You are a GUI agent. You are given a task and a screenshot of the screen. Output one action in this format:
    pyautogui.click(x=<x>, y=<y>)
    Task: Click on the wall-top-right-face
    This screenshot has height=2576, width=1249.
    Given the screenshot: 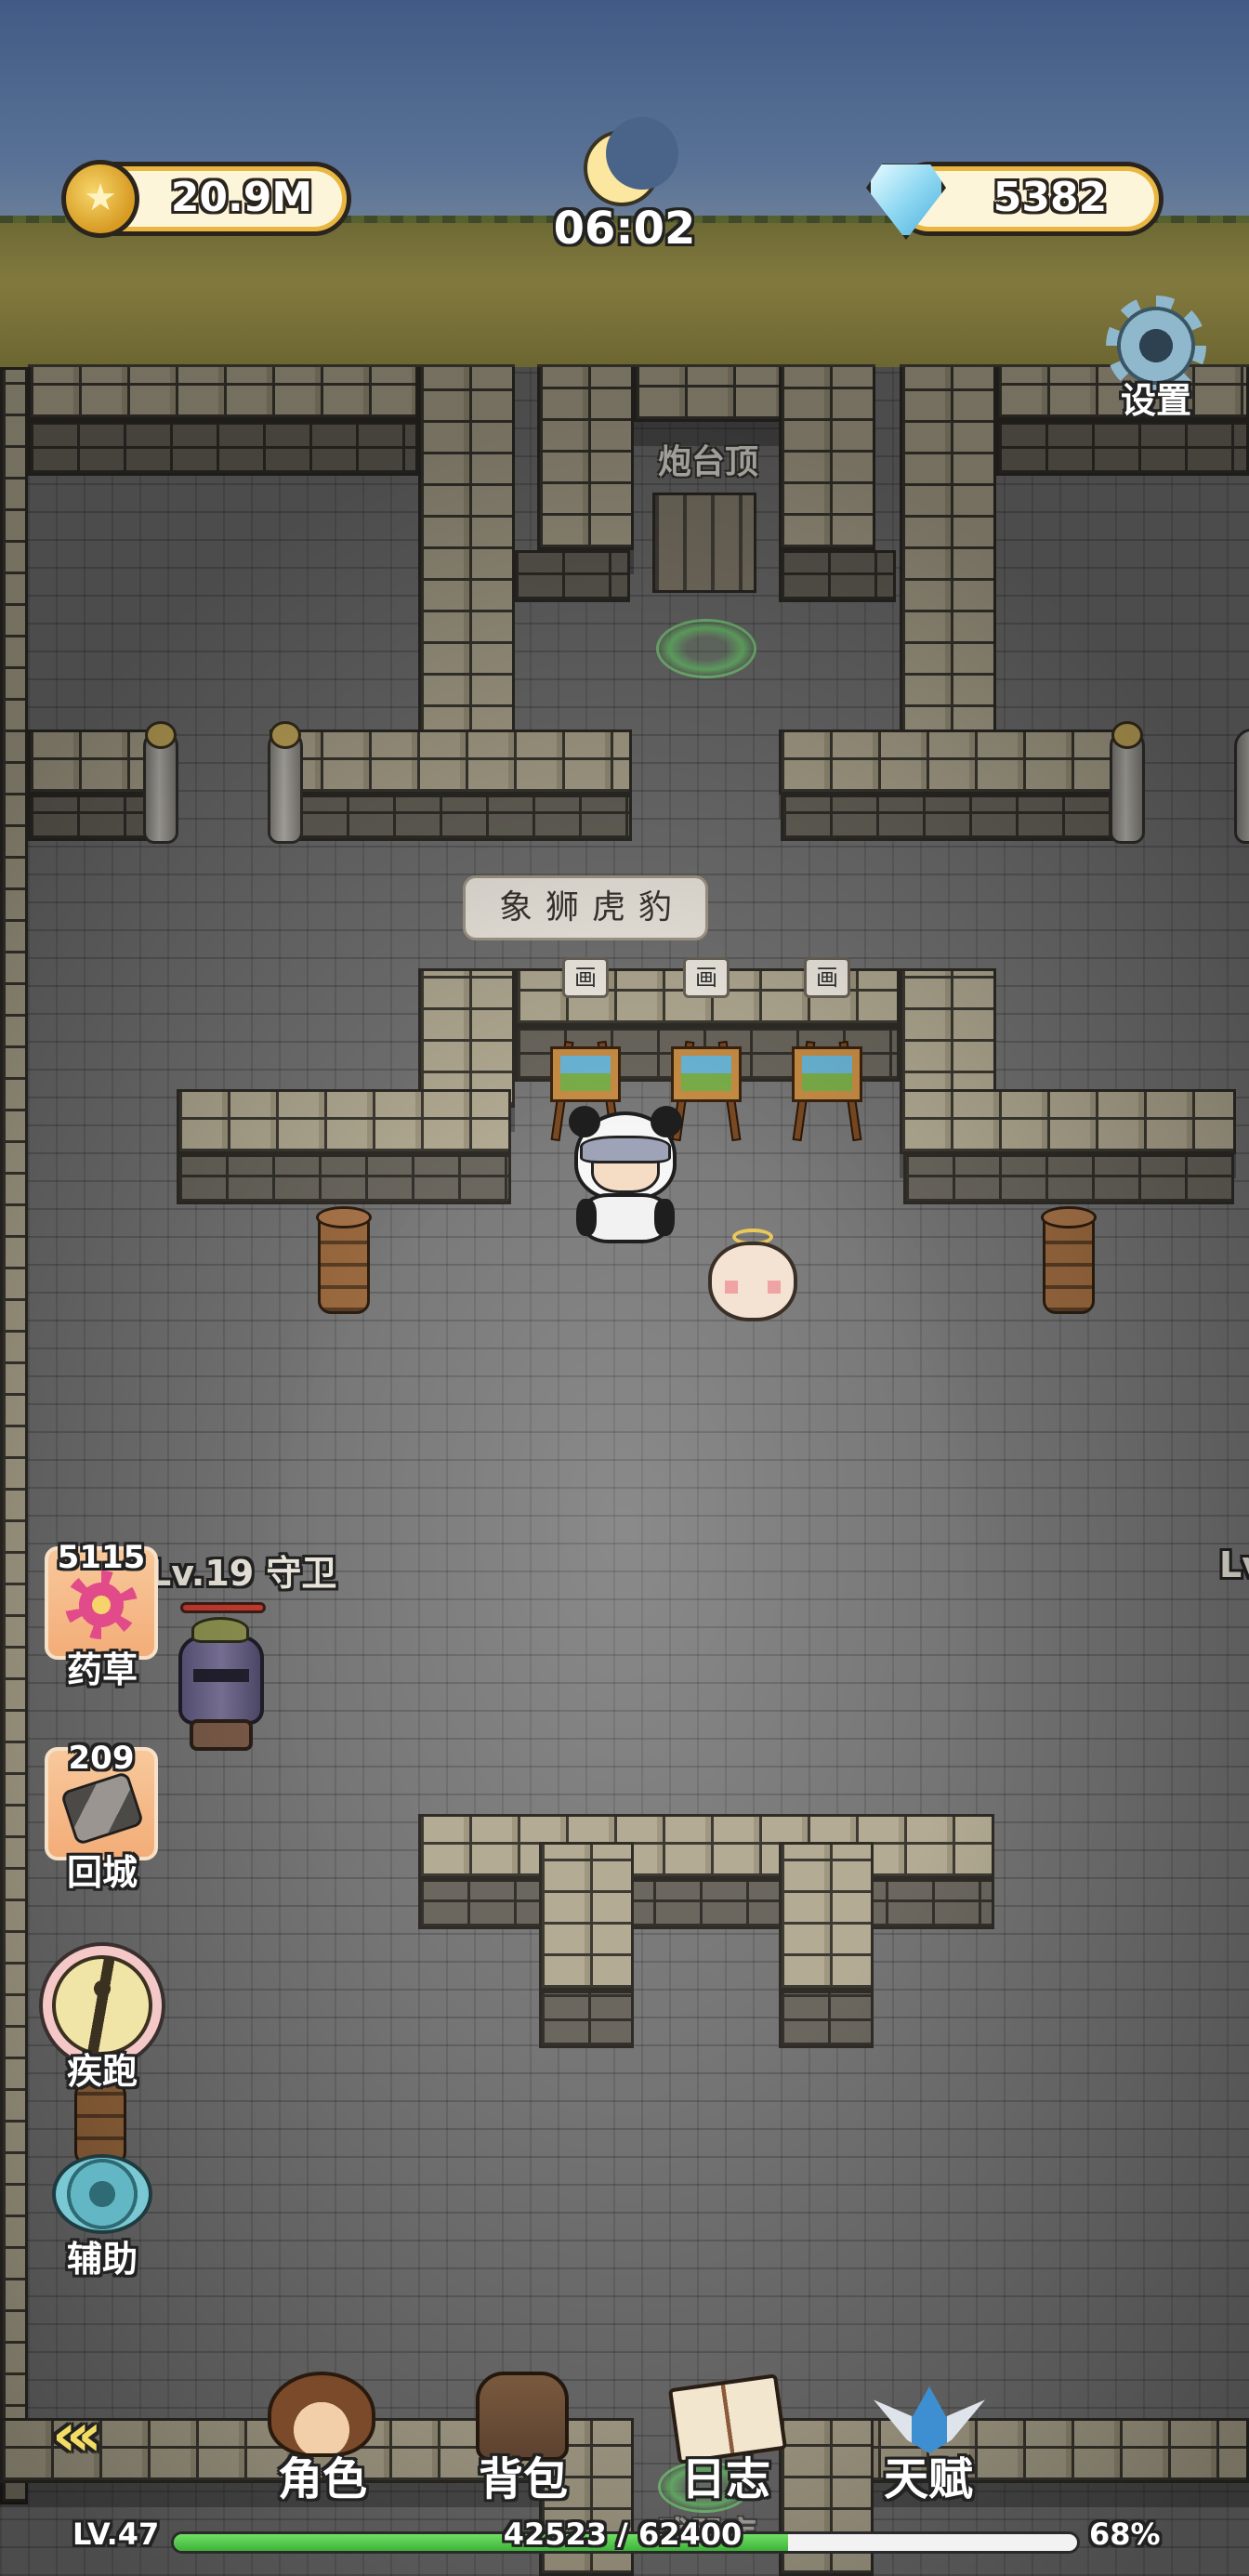 What is the action you would take?
    pyautogui.click(x=1122, y=448)
    